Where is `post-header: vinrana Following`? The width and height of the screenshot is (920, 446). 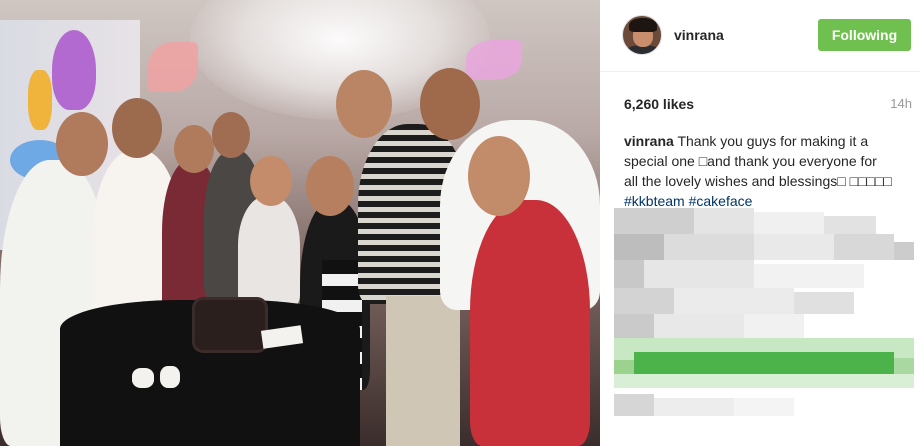
post-header: vinrana Following is located at coordinates (760, 36).